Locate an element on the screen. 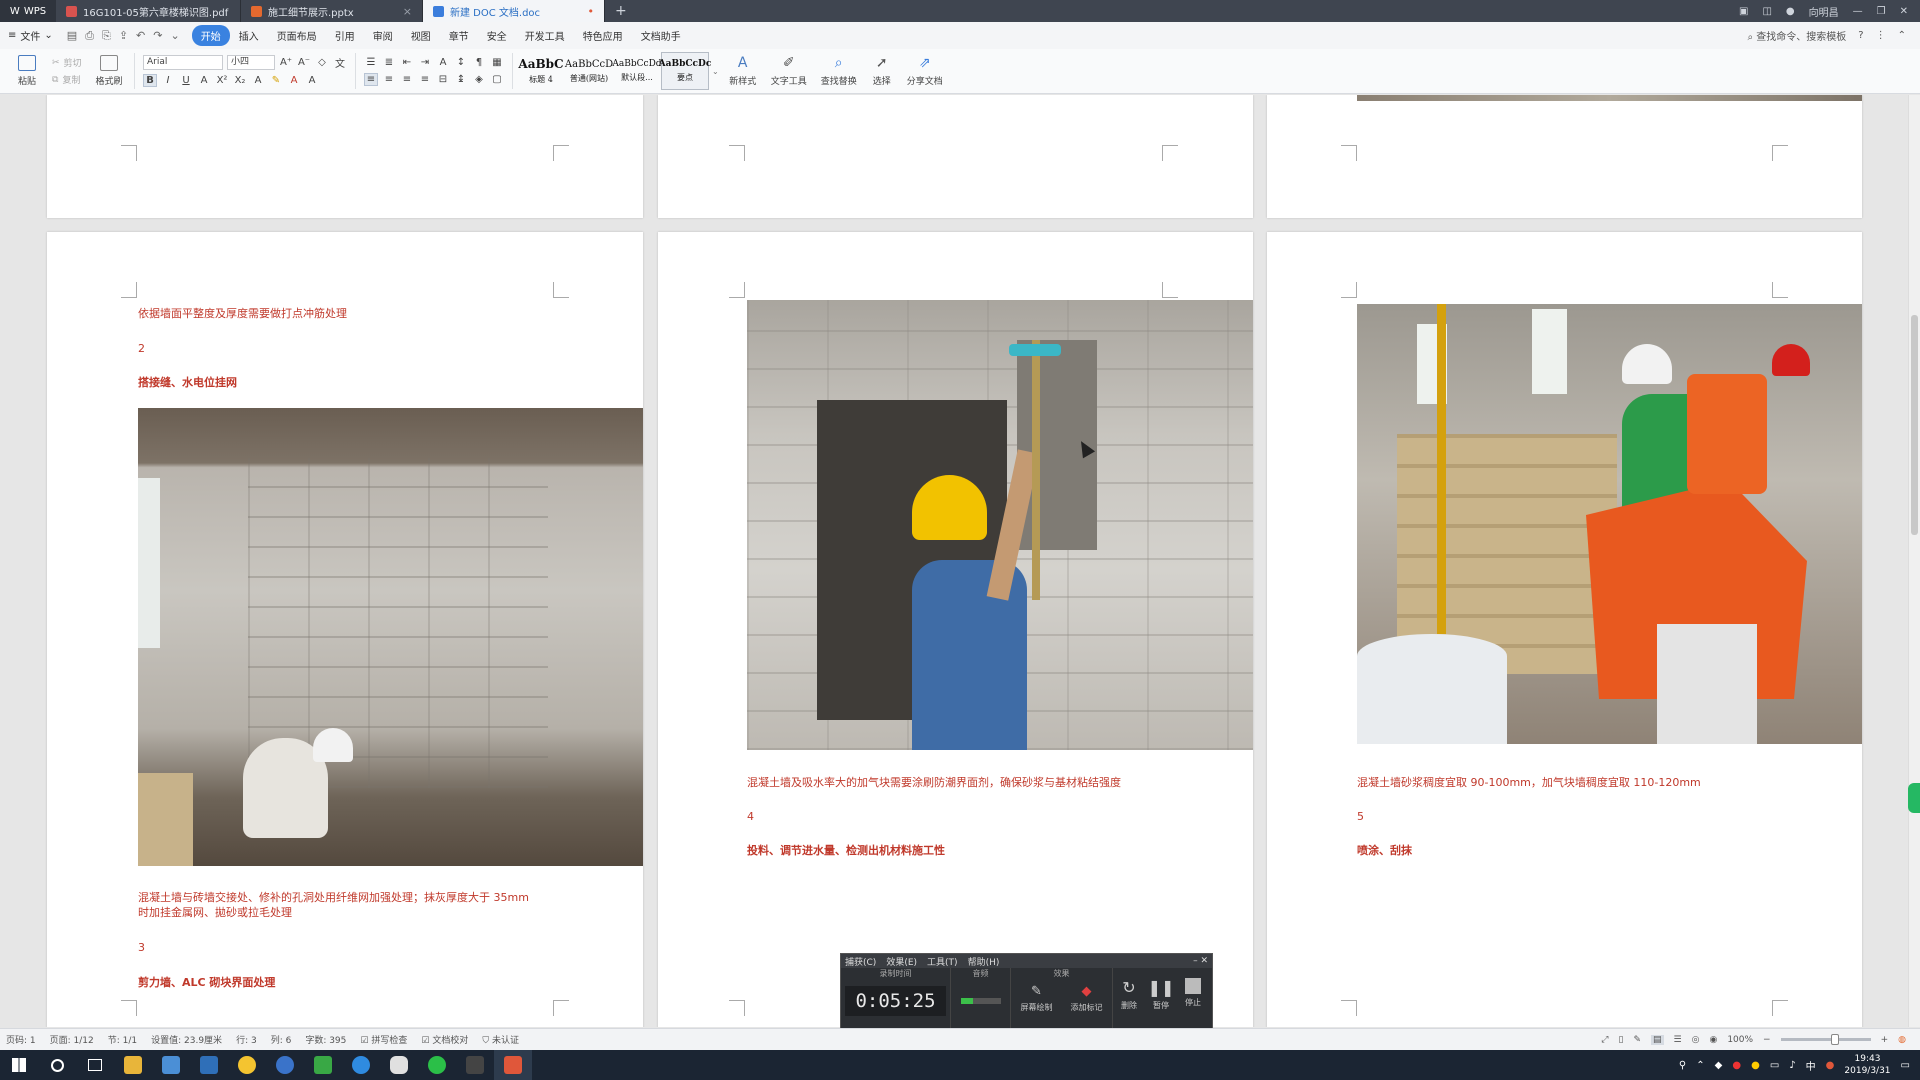 The image size is (1920, 1080). network-icon: ▭ is located at coordinates (1774, 1065).